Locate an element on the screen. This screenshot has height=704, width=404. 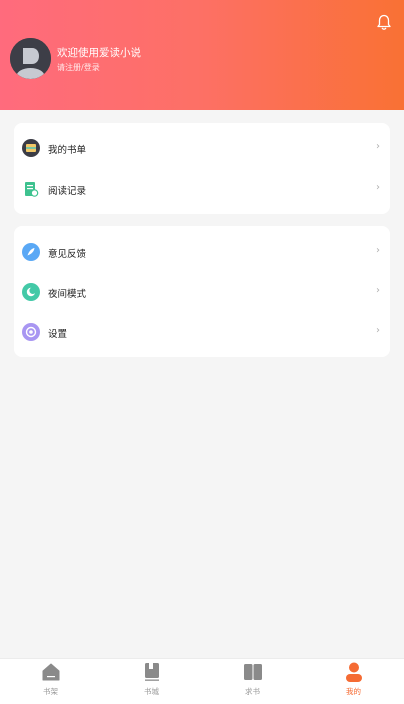
tab-bookstore: 书城 is located at coordinates (151, 681).